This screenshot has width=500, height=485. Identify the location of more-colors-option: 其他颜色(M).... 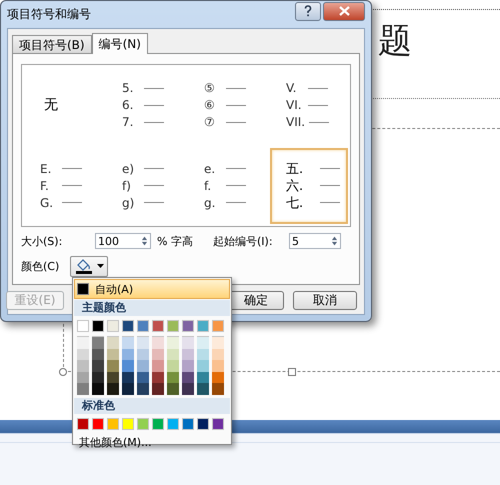
(152, 442).